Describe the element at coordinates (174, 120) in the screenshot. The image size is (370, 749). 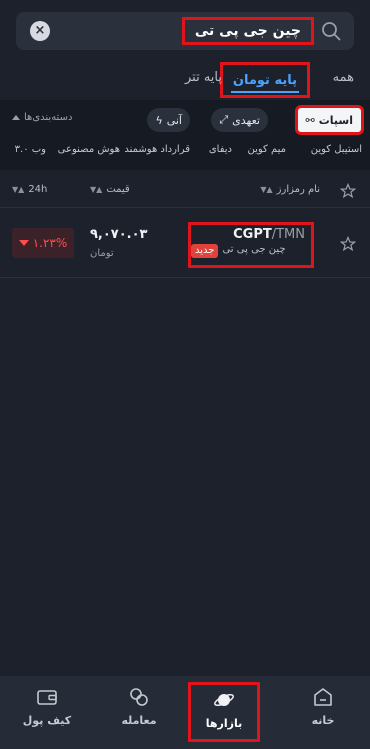
I see `instant-label: آنی` at that location.